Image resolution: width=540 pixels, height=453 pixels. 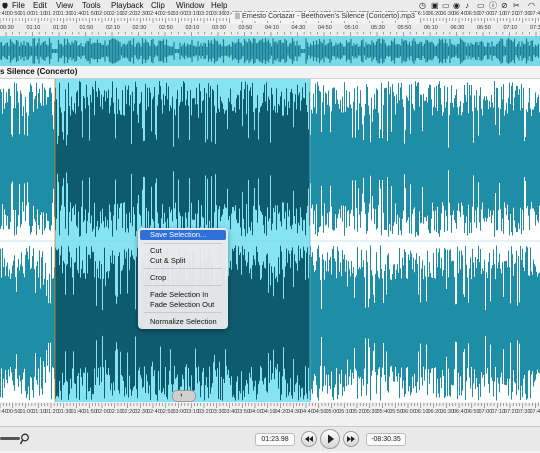 I want to click on ruler-tick-label: 01:40, so click(x=78, y=14).